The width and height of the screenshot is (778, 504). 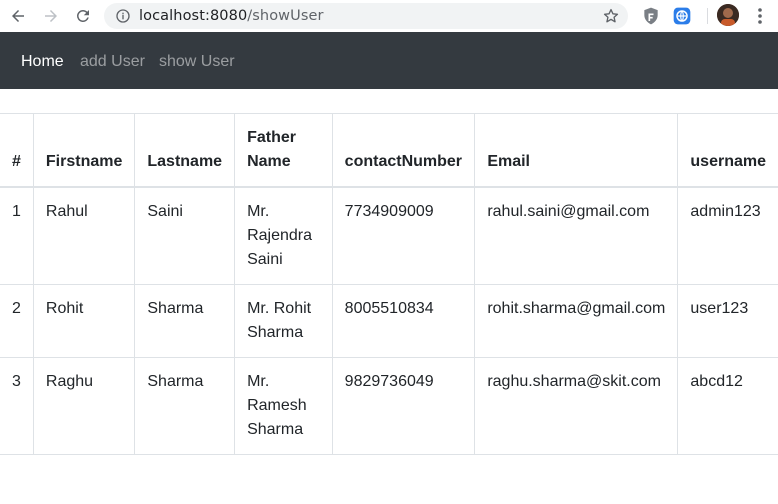 What do you see at coordinates (283, 406) in the screenshot?
I see `cell-father-name: Mr. Ramesh Sharma` at bounding box center [283, 406].